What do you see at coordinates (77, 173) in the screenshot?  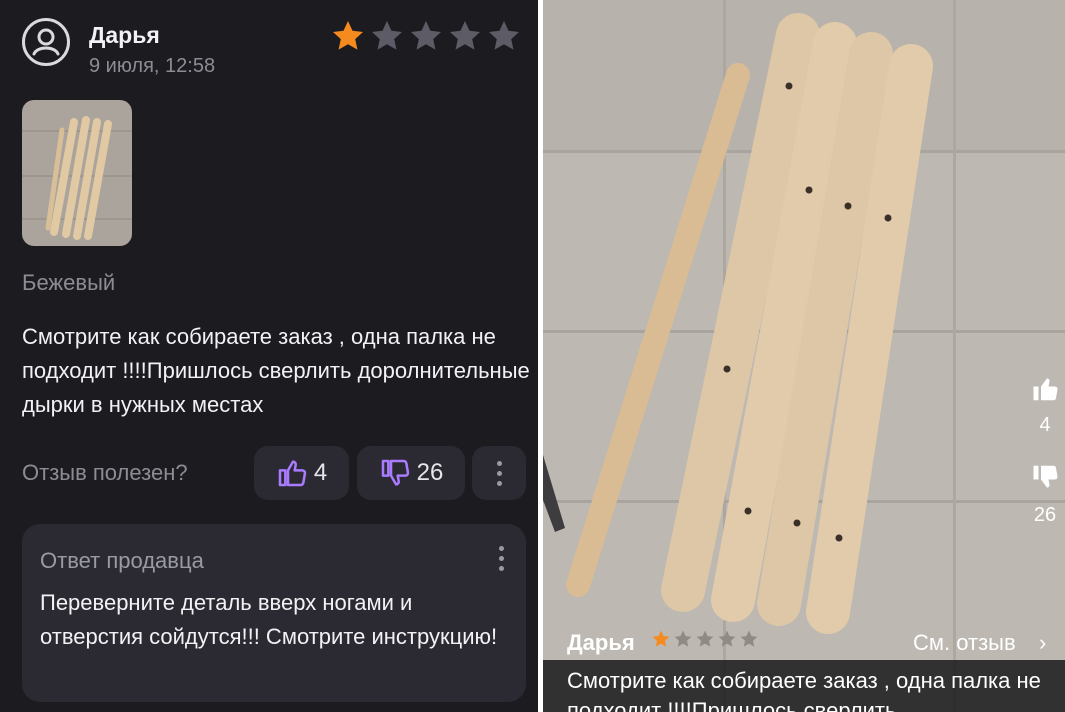 I see `review-photo-thumbnail` at bounding box center [77, 173].